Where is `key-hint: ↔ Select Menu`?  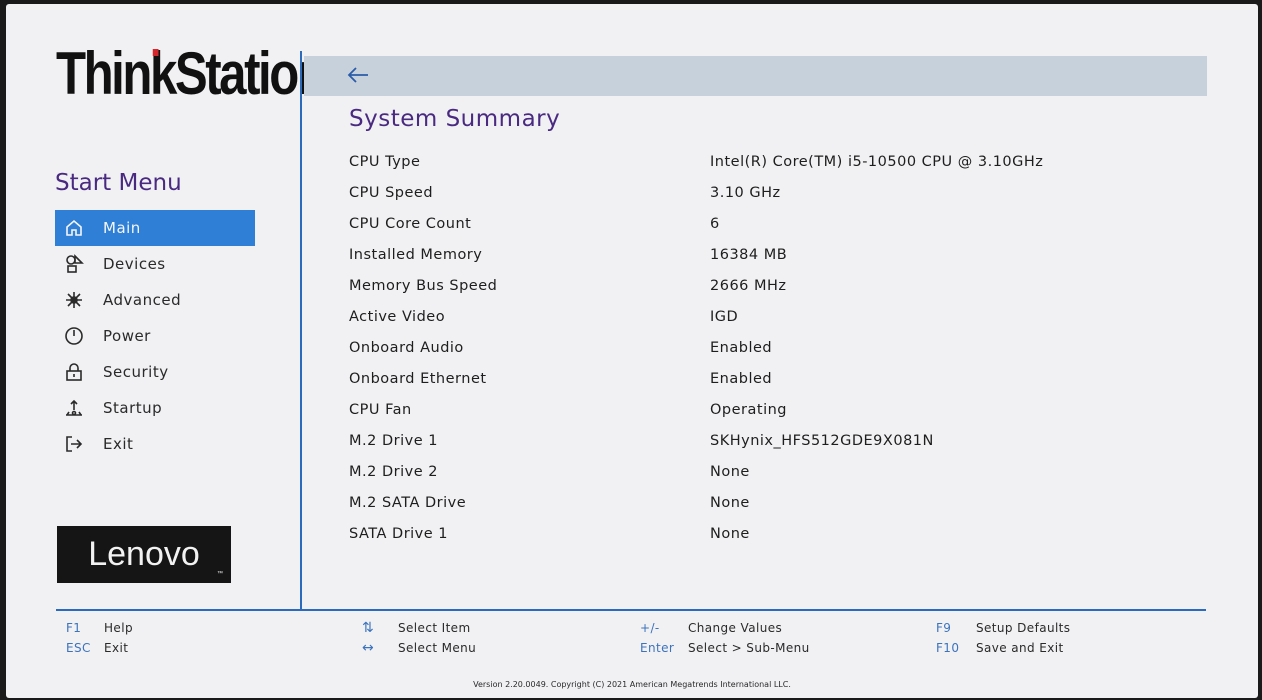 key-hint: ↔ Select Menu is located at coordinates (419, 648).